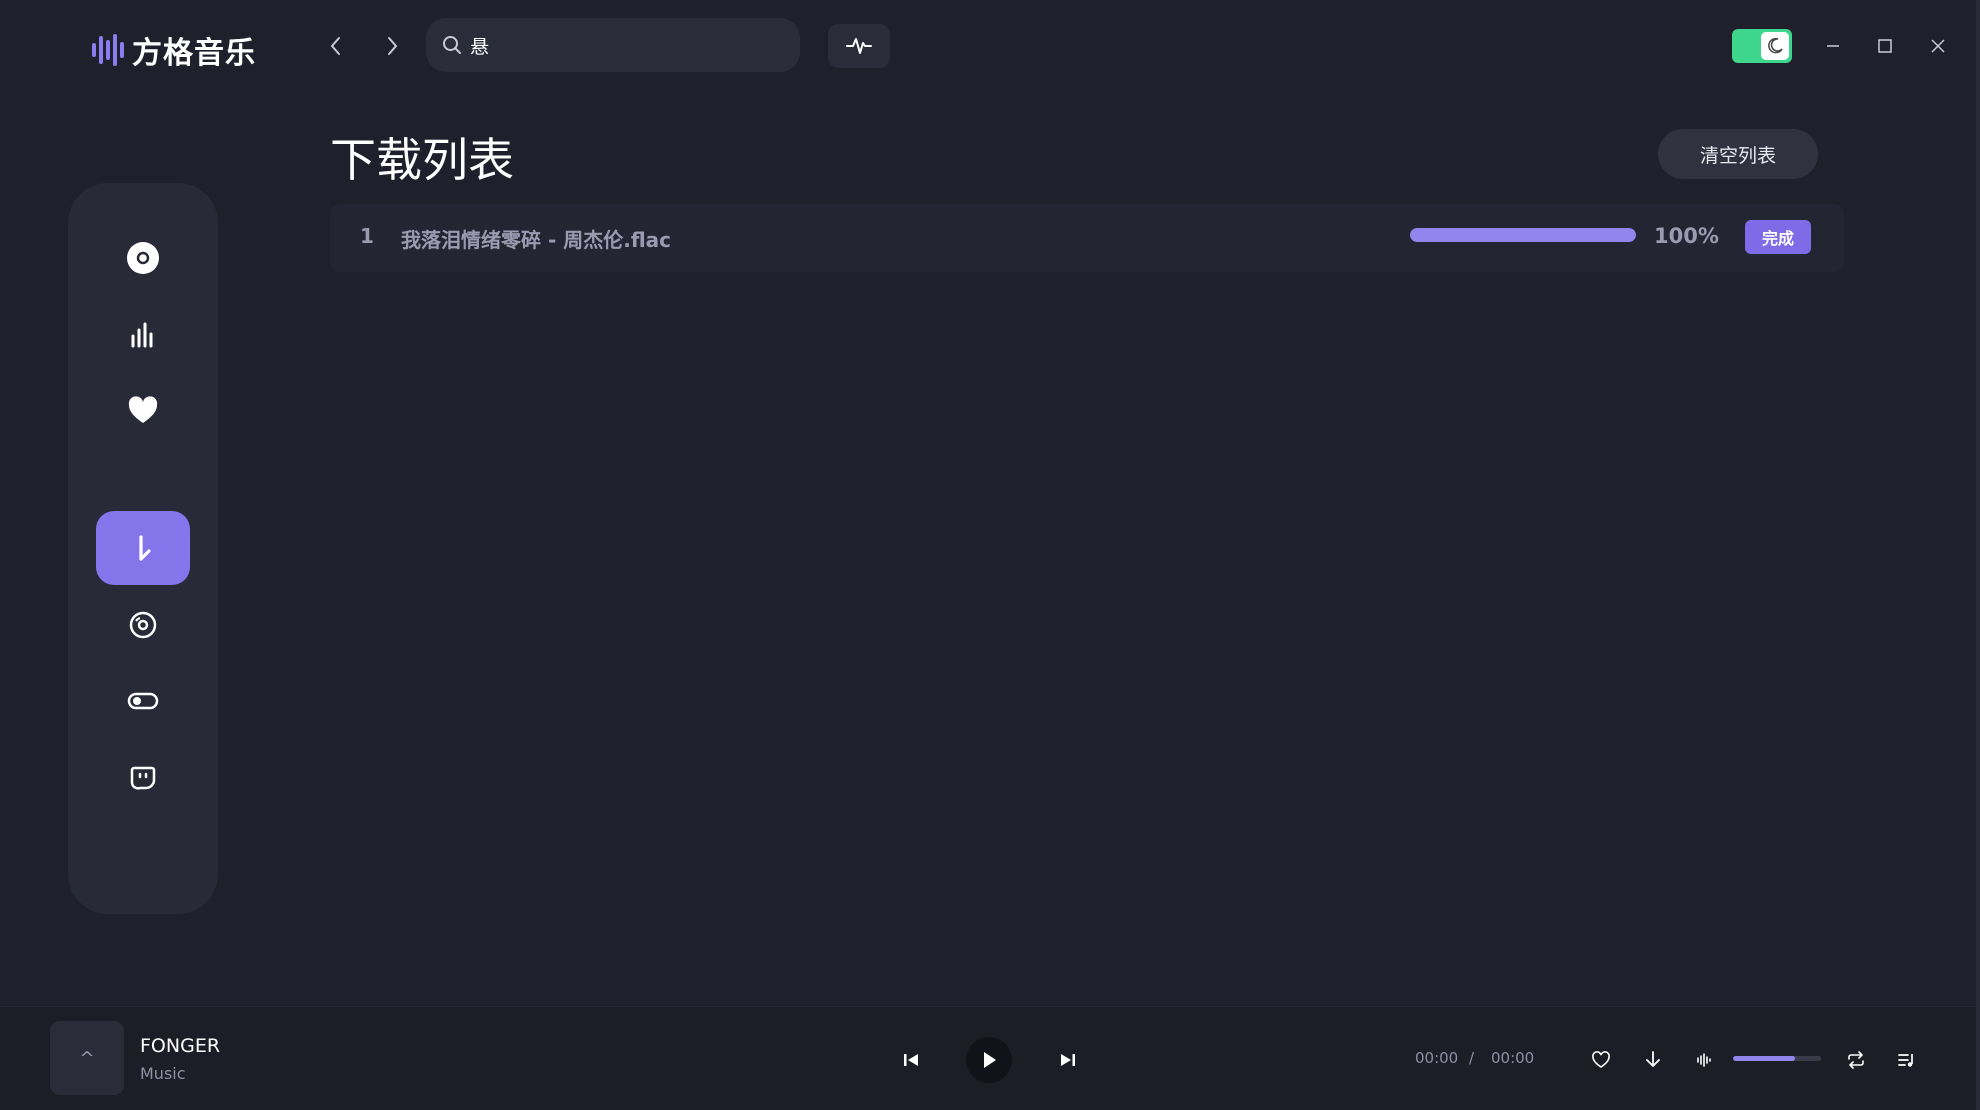 This screenshot has width=1980, height=1110. I want to click on volume-slider-fill, so click(1764, 1058).